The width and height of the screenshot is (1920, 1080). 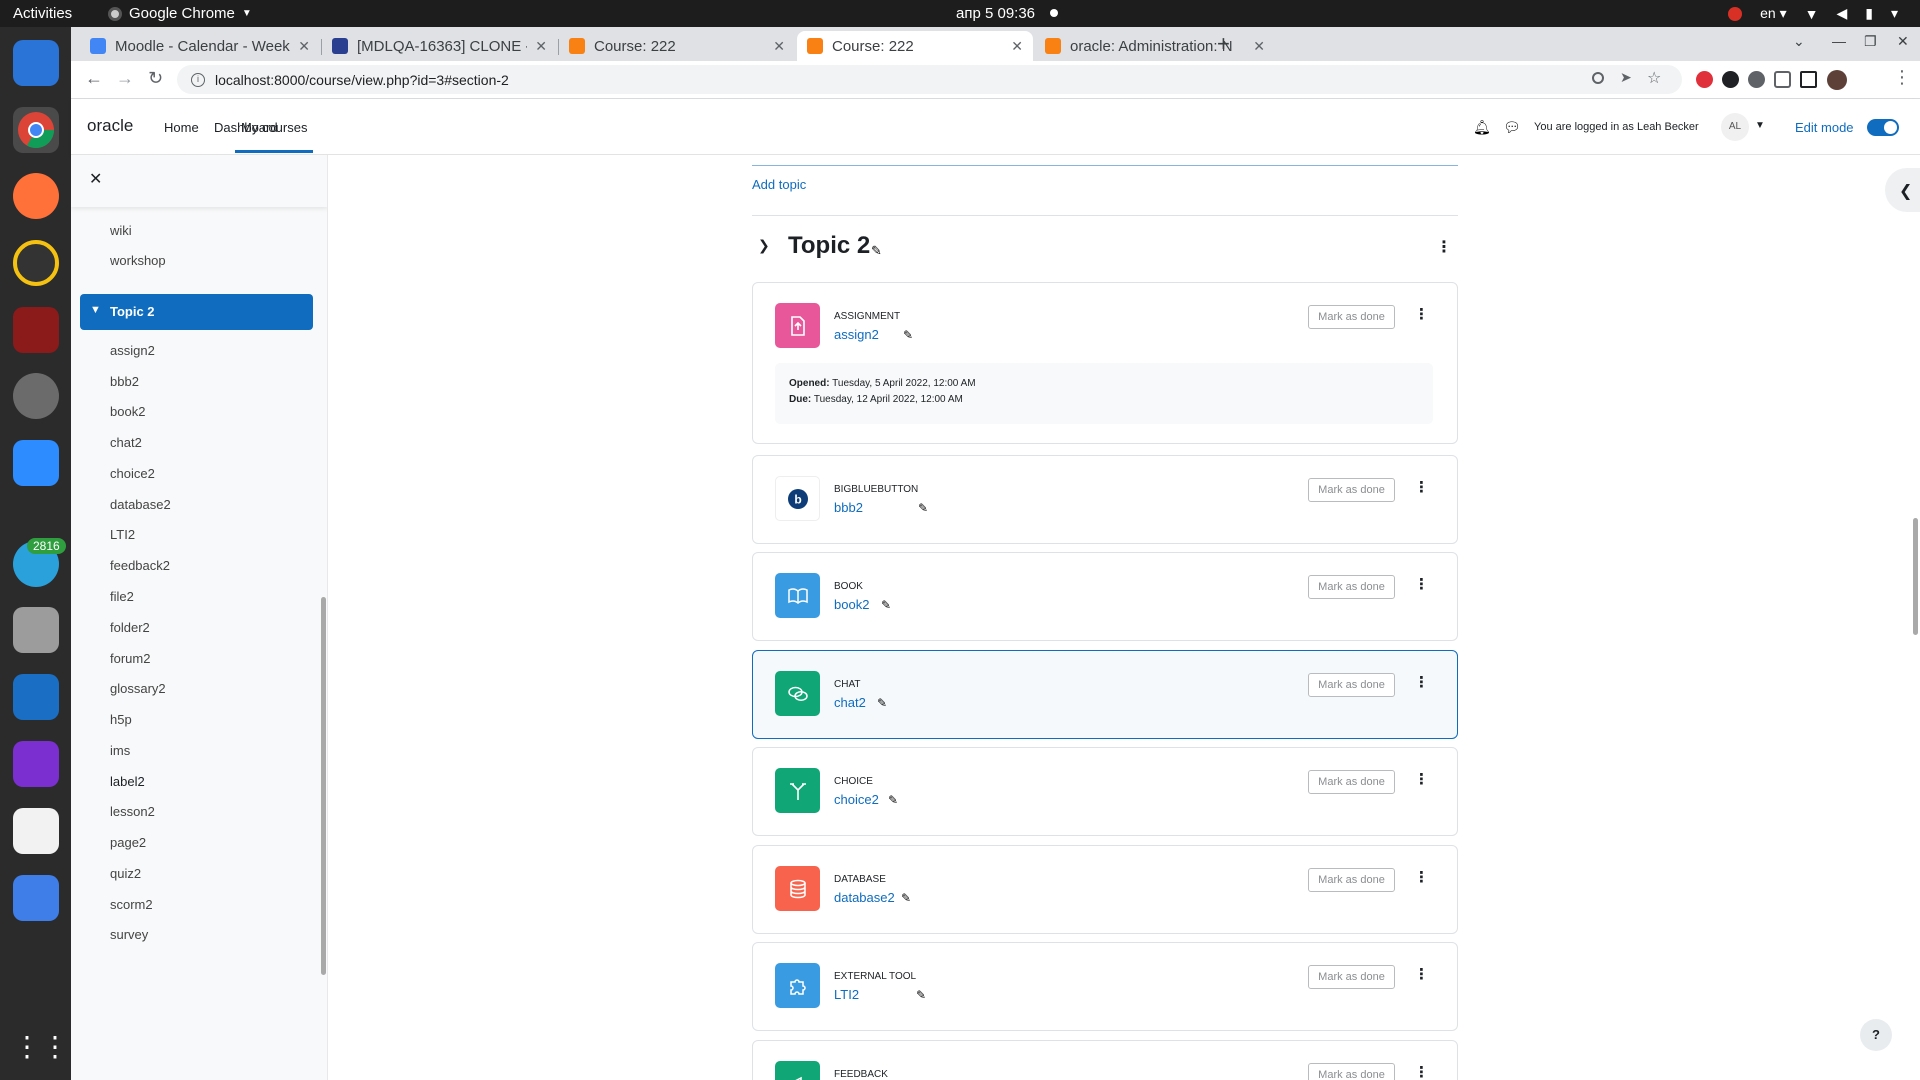 What do you see at coordinates (127, 781) in the screenshot?
I see `course-index-item: label2` at bounding box center [127, 781].